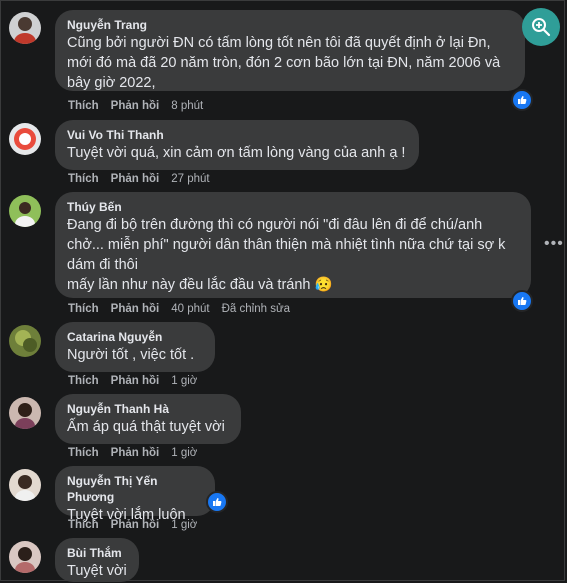 Image resolution: width=567 pixels, height=583 pixels. I want to click on comment-timestamp: 40 phút, so click(190, 309).